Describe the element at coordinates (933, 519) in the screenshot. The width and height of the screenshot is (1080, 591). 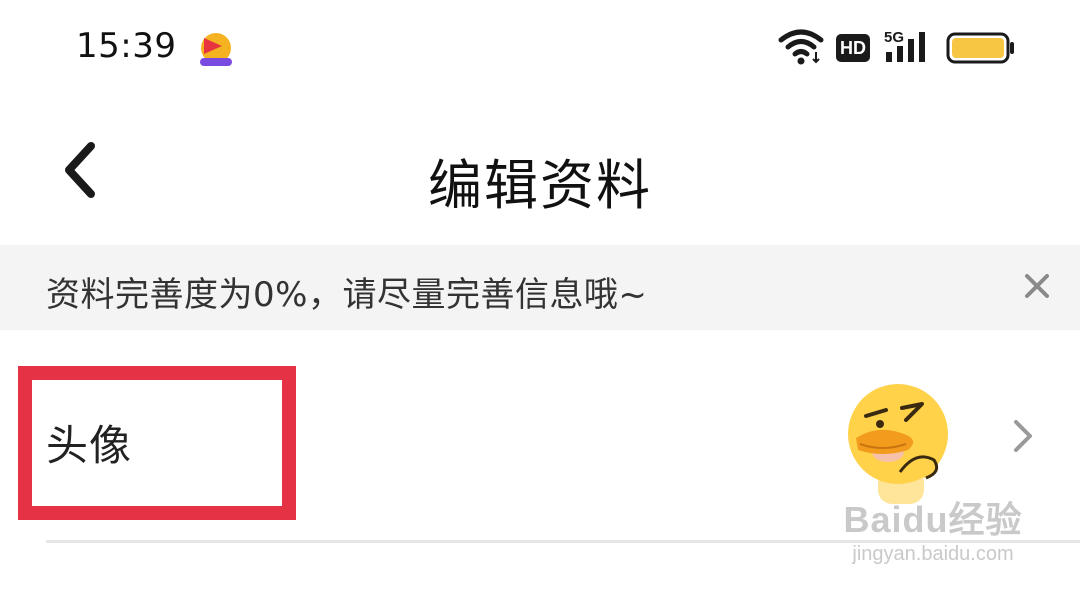
I see `watermark-main-text: Baidu经验` at that location.